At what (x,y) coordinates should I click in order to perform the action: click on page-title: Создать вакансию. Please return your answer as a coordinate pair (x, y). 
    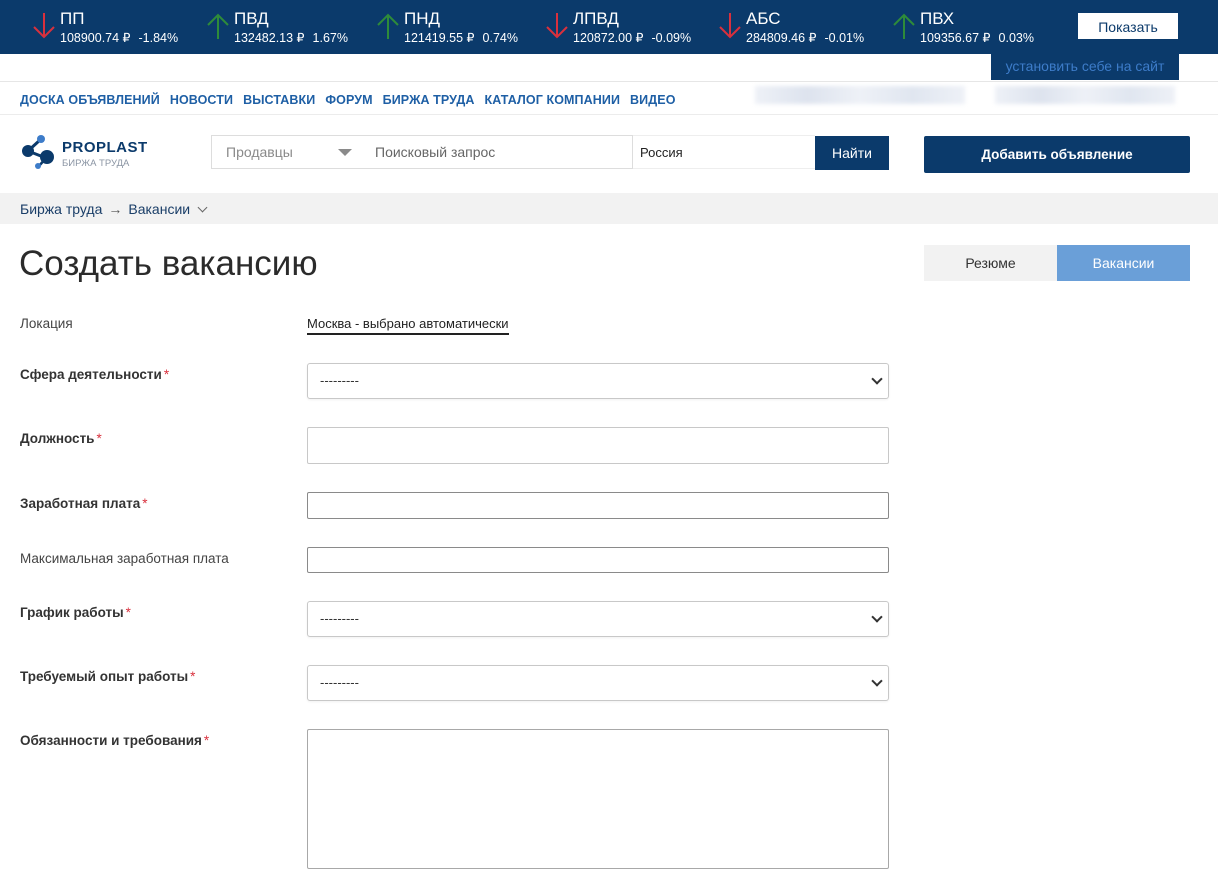
    Looking at the image, I should click on (168, 263).